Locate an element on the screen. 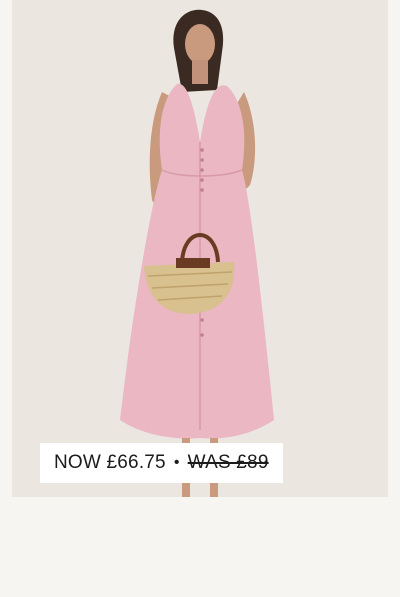 The height and width of the screenshot is (597, 400). original-price: WAS £89 is located at coordinates (228, 462).